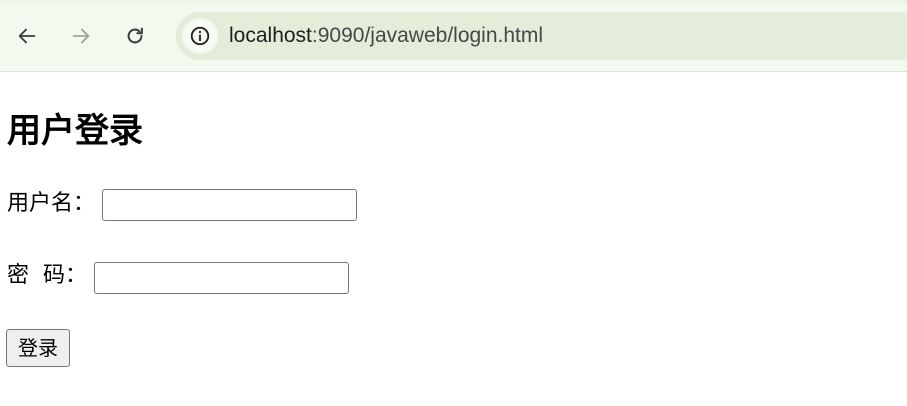 This screenshot has height=406, width=907. What do you see at coordinates (427, 35) in the screenshot?
I see `url-path: :9090/javaweb/login.html` at bounding box center [427, 35].